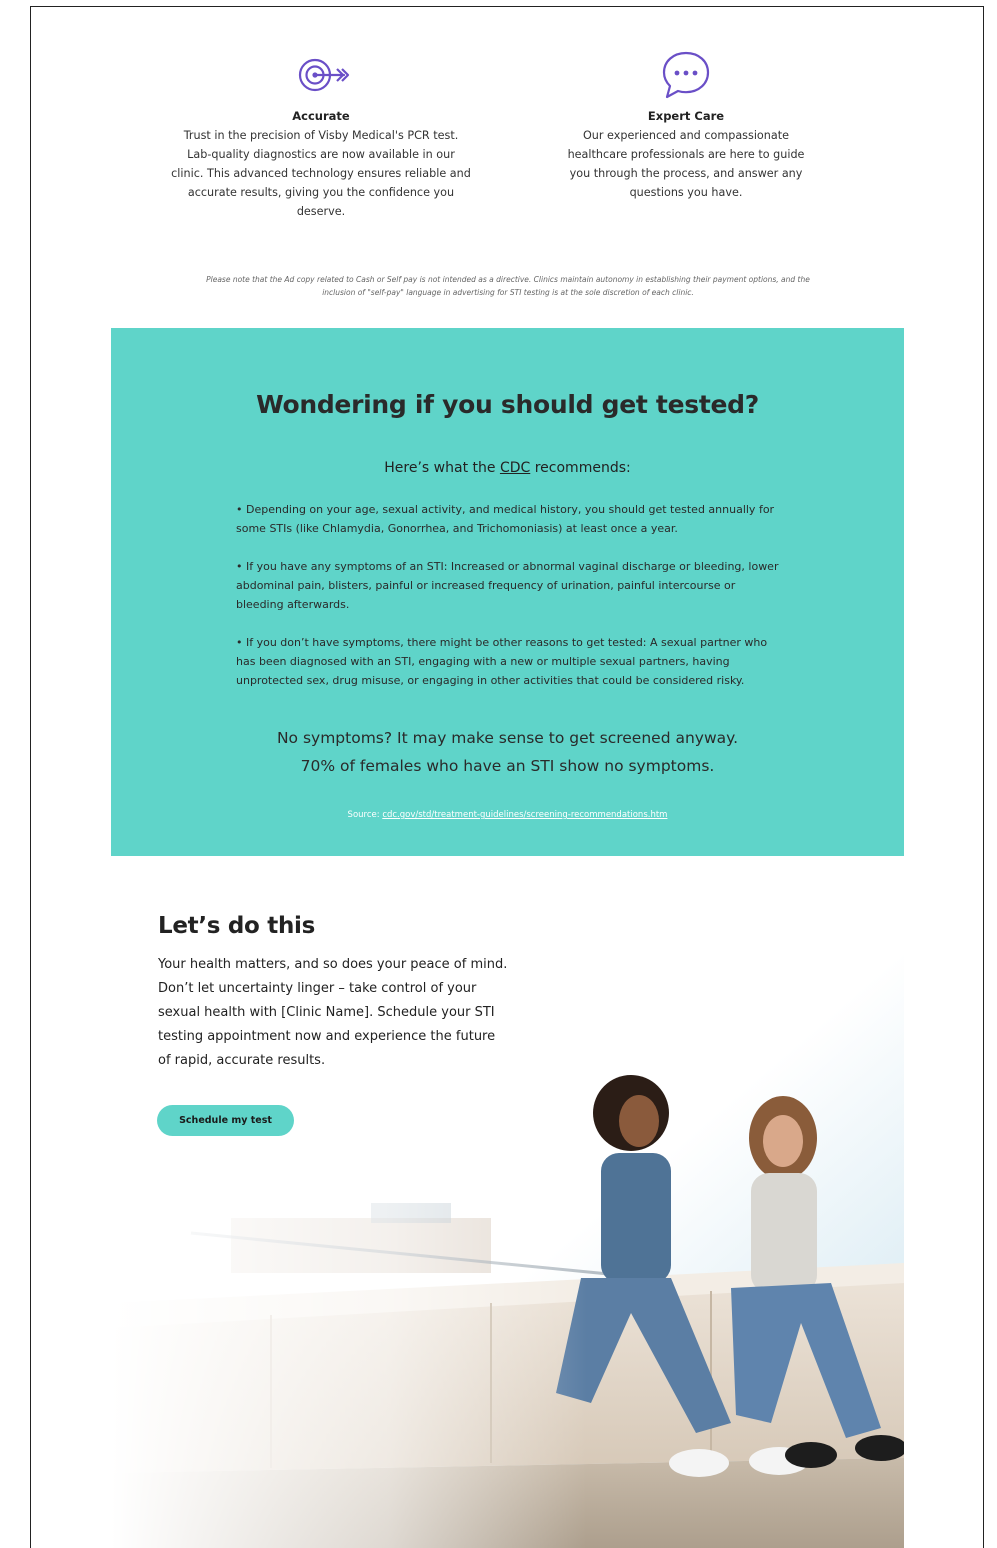 The image size is (997, 1548). Describe the element at coordinates (321, 116) in the screenshot. I see `feature-title: Accurate` at that location.